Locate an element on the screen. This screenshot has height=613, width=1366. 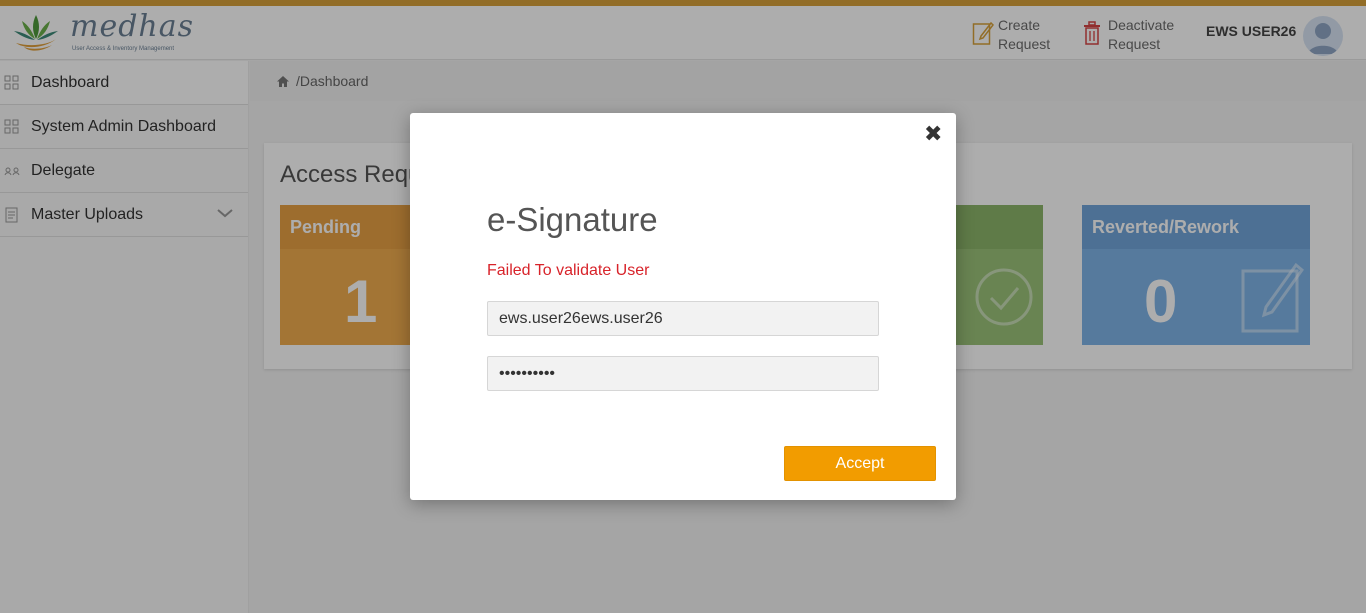
dialog-title: e-Signature is located at coordinates (572, 219).